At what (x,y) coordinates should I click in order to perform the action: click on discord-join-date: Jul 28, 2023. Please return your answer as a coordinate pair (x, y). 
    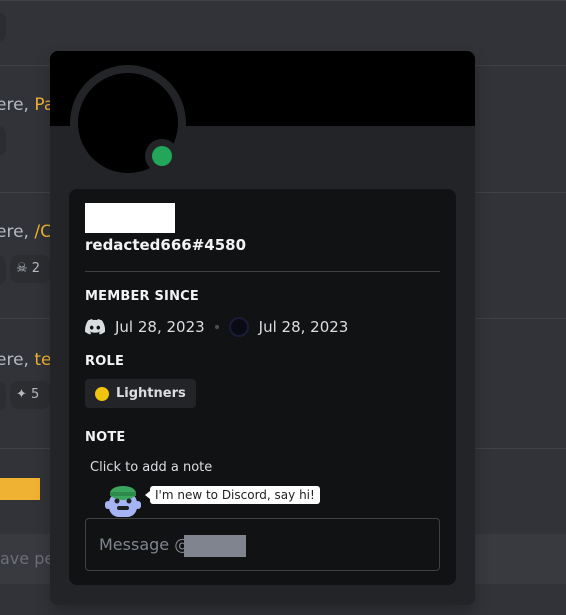
    Looking at the image, I should click on (160, 327).